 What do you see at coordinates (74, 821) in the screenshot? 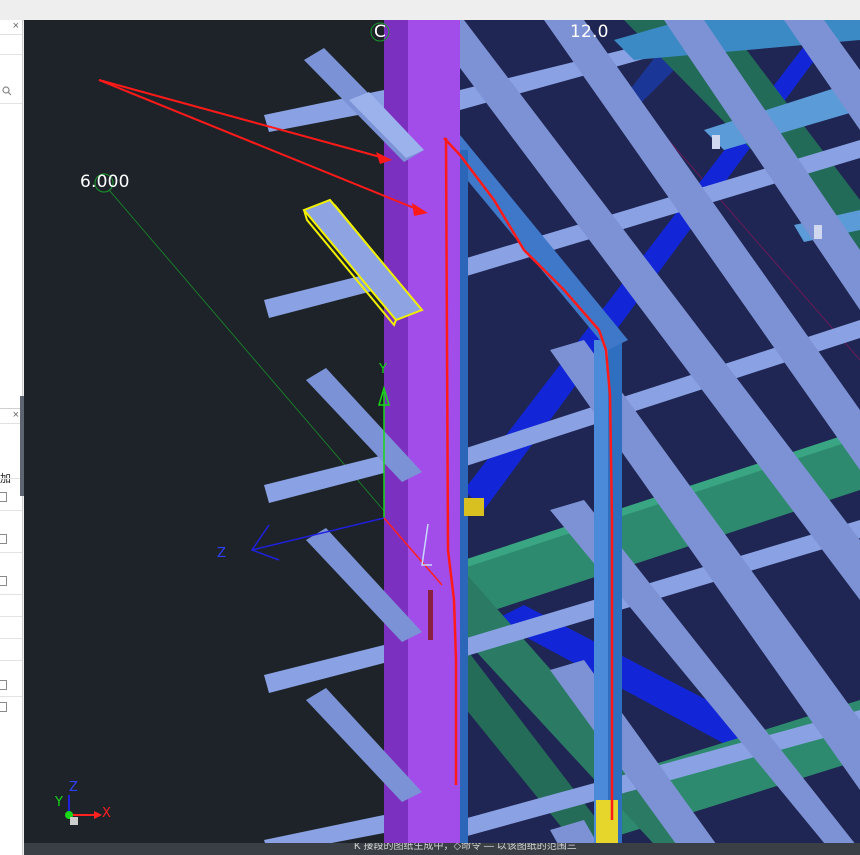
I see `mini-origin-cube` at bounding box center [74, 821].